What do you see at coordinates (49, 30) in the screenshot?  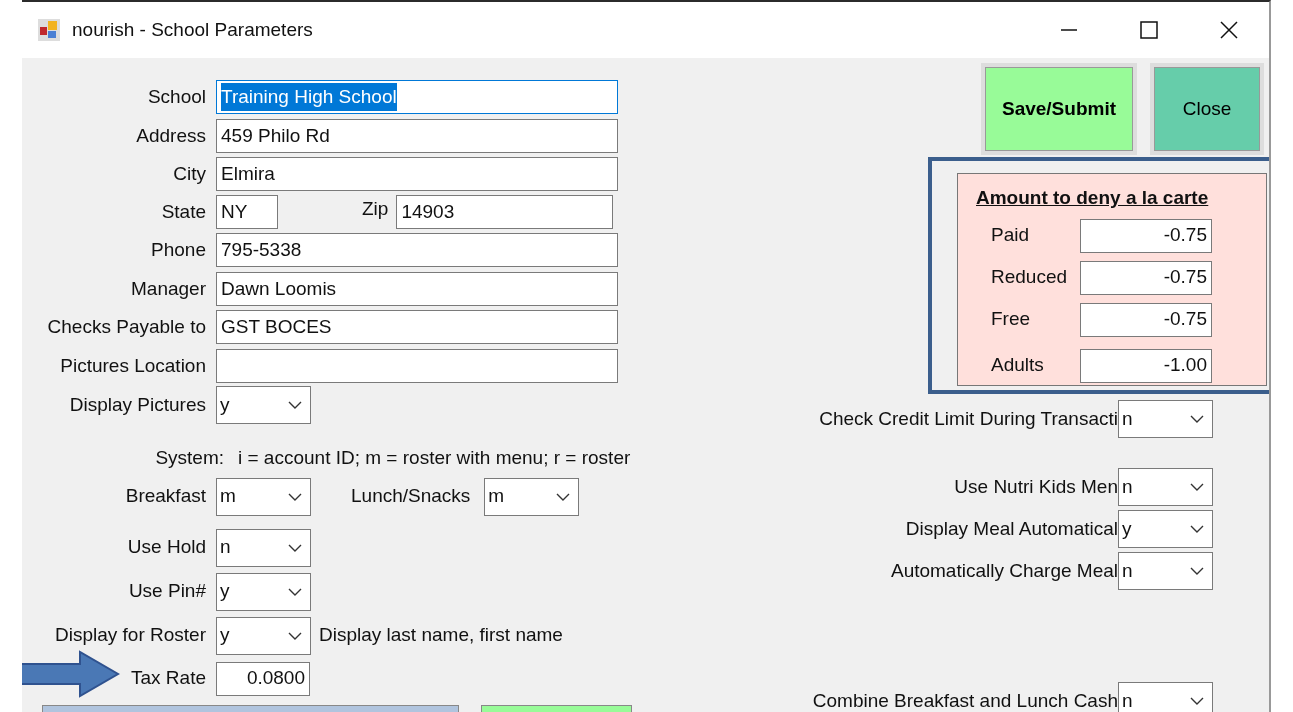 I see `app-icon` at bounding box center [49, 30].